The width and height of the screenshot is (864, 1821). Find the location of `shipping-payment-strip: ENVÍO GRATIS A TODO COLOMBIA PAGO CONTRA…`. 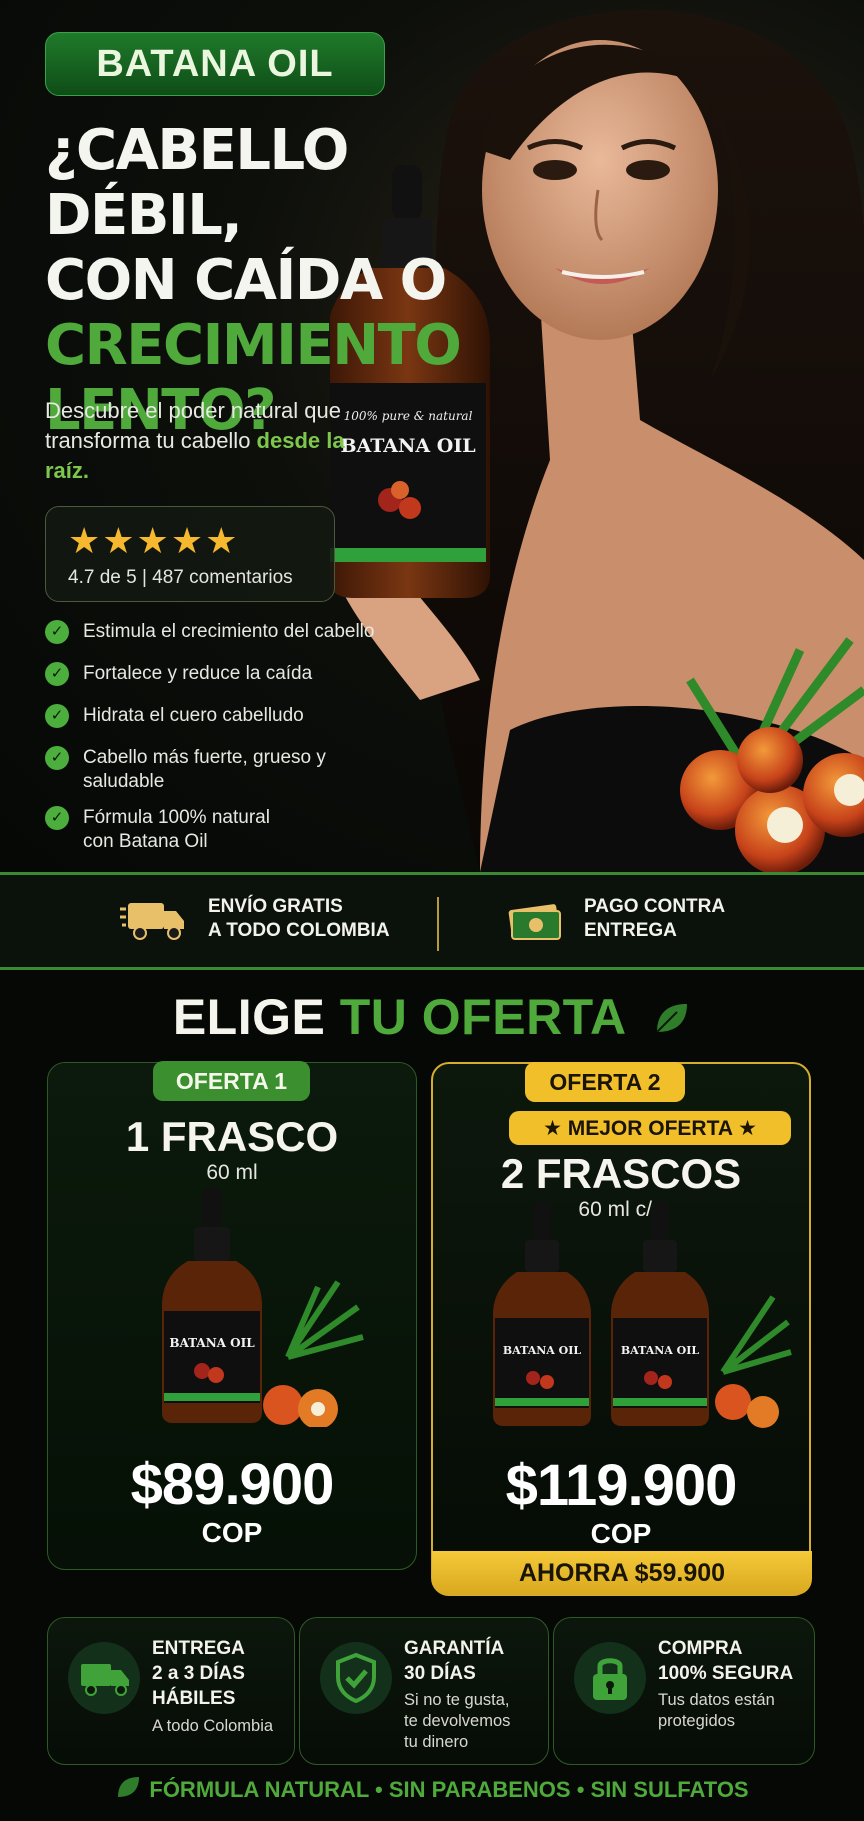

shipping-payment-strip: ENVÍO GRATIS A TODO COLOMBIA PAGO CONTRA… is located at coordinates (432, 921).